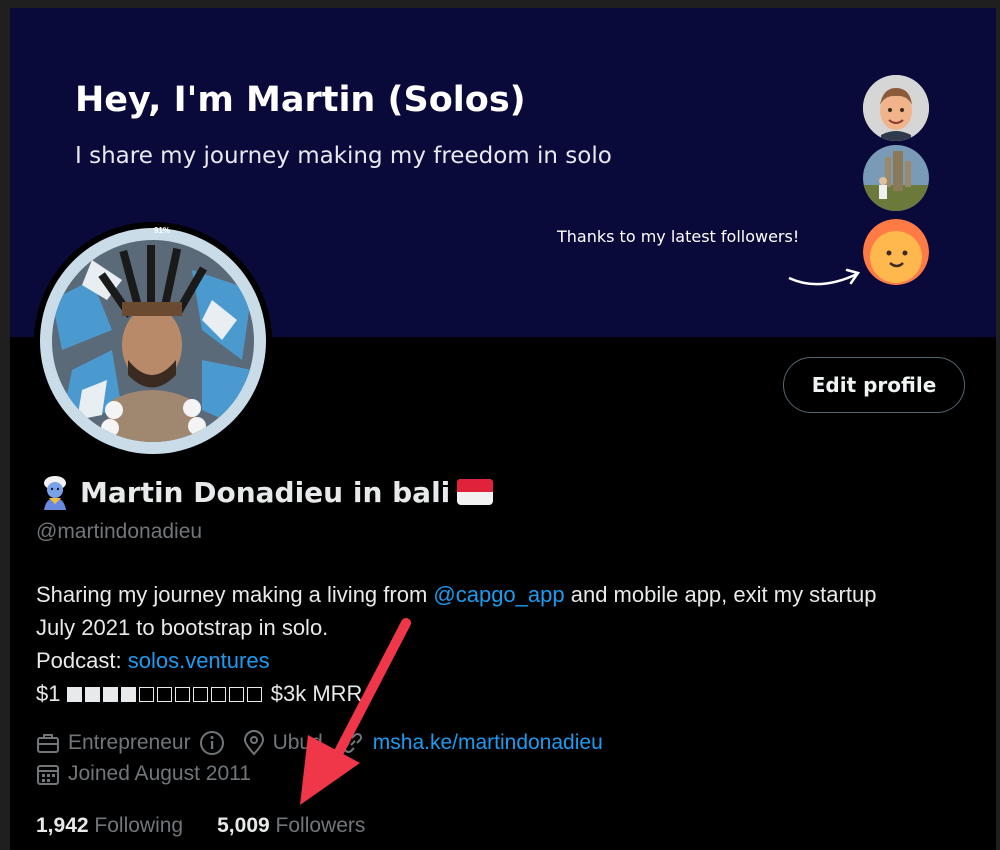  Describe the element at coordinates (508, 693) in the screenshot. I see `mrr-progress: $1 $3k MRR` at that location.